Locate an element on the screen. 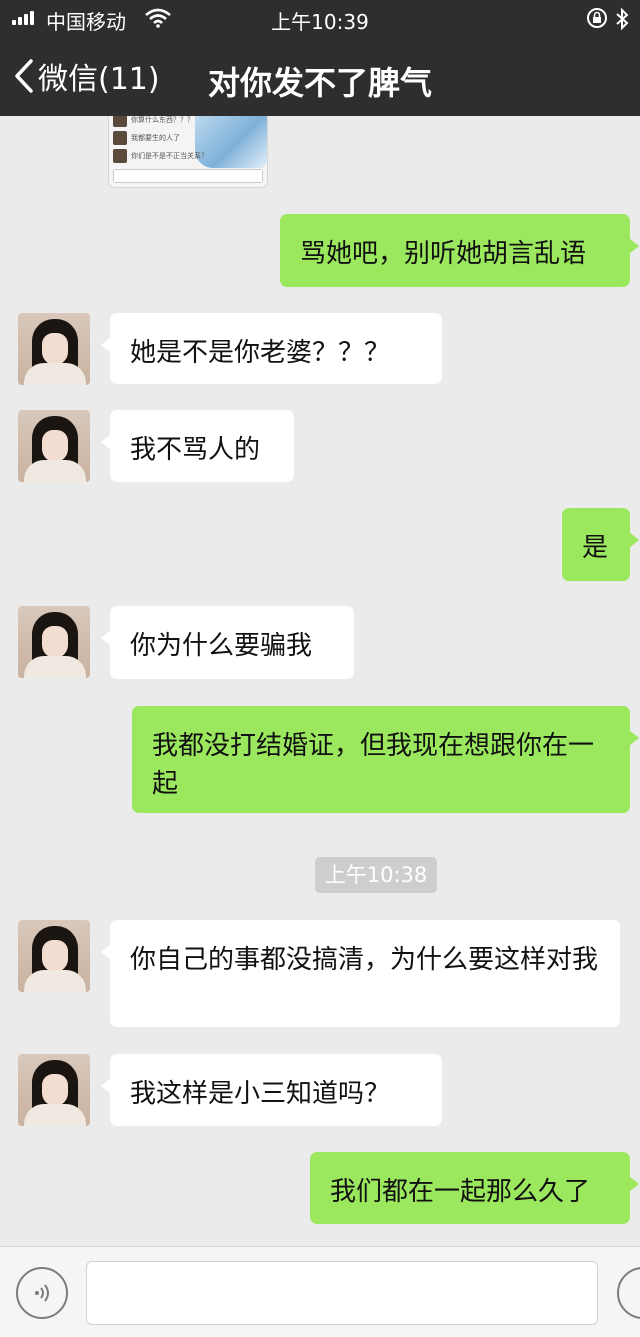  status-bar: 中国移动 上午10:39 is located at coordinates (320, 19).